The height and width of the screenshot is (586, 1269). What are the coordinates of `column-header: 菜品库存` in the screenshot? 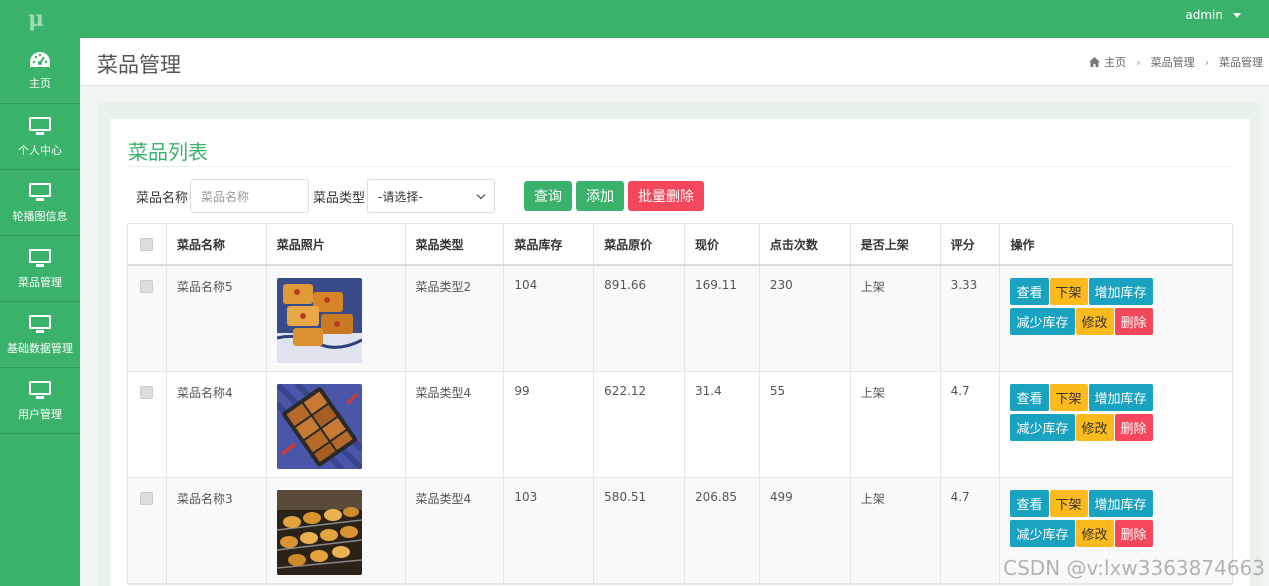 It's located at (549, 244).